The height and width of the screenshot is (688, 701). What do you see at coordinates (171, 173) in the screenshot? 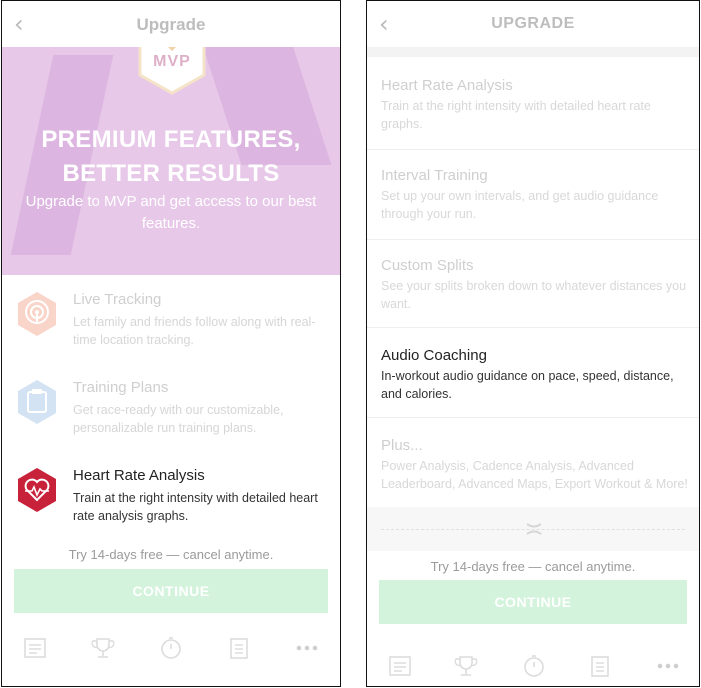
I see `hero-title-line-2: BETTER RESULTS` at bounding box center [171, 173].